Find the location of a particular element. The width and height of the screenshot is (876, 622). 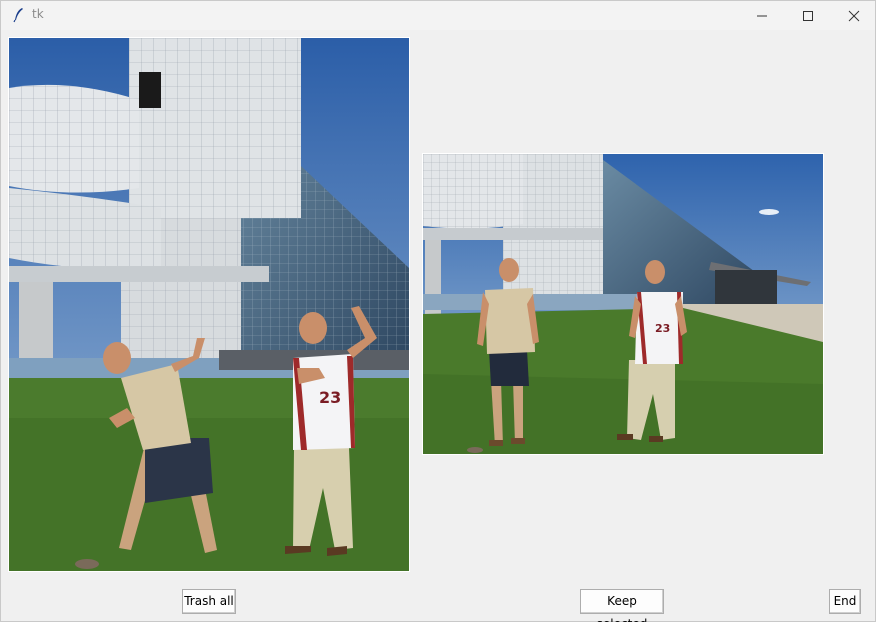

feather-icon is located at coordinates (19, 15).